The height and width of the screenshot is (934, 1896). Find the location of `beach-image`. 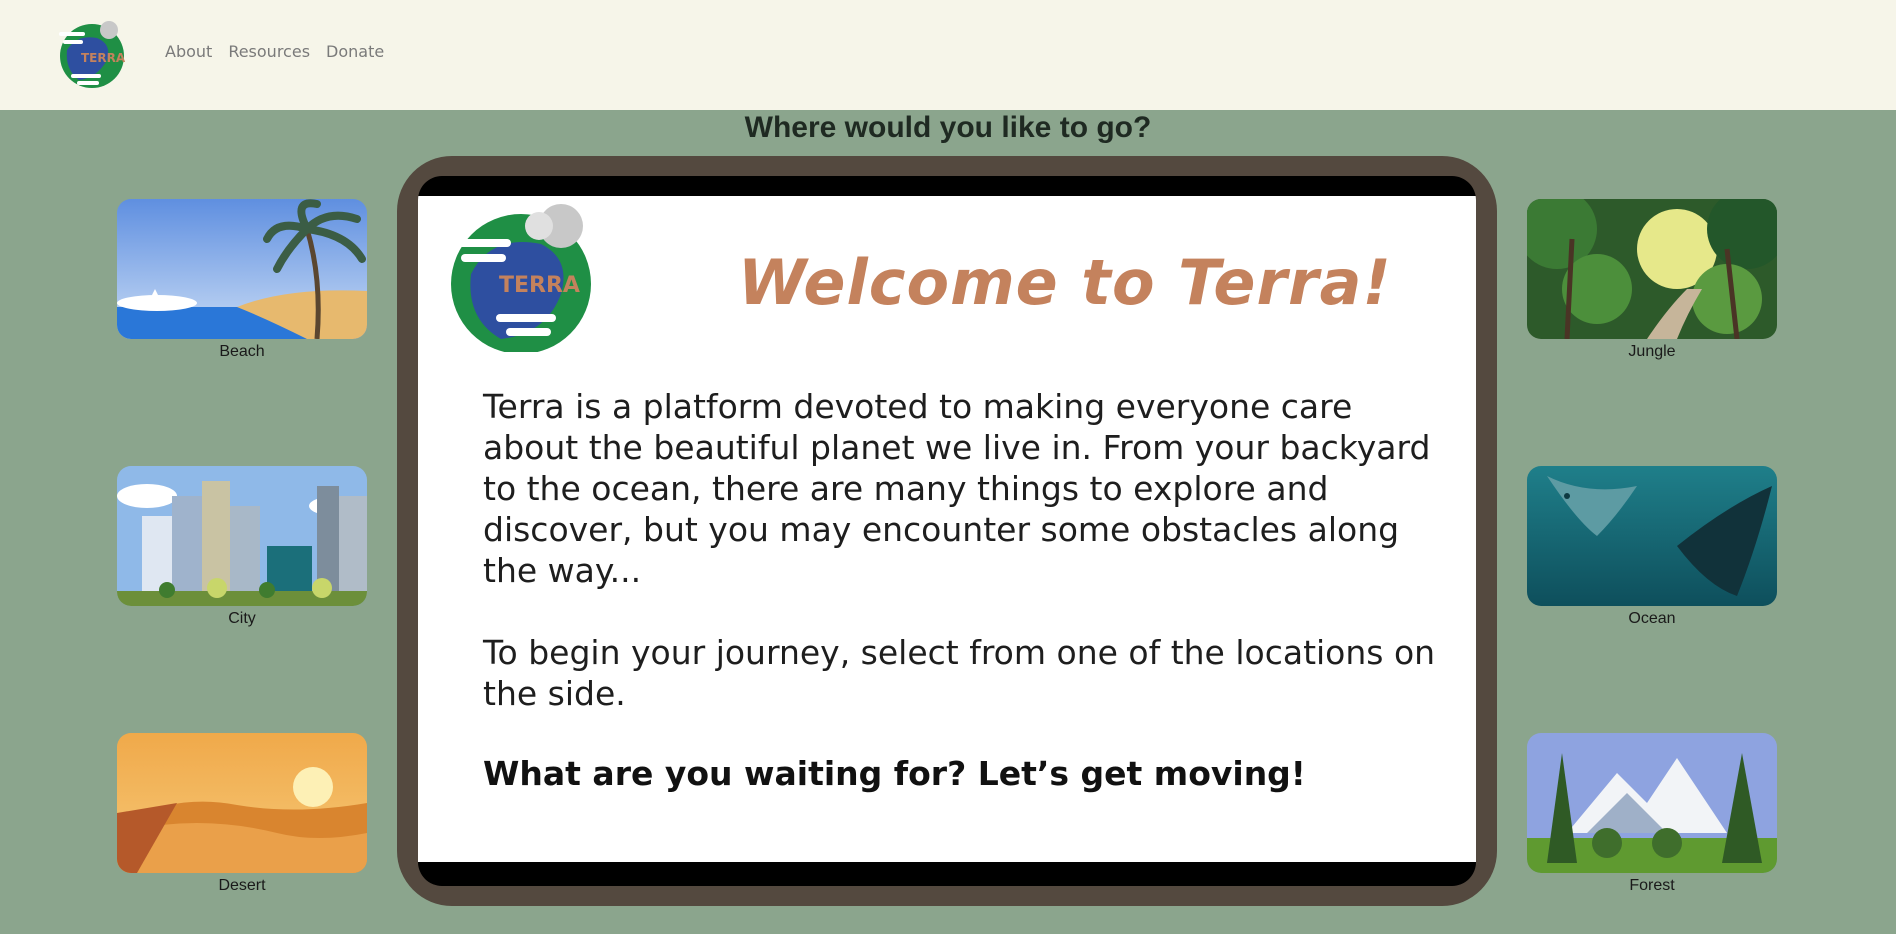

beach-image is located at coordinates (242, 269).